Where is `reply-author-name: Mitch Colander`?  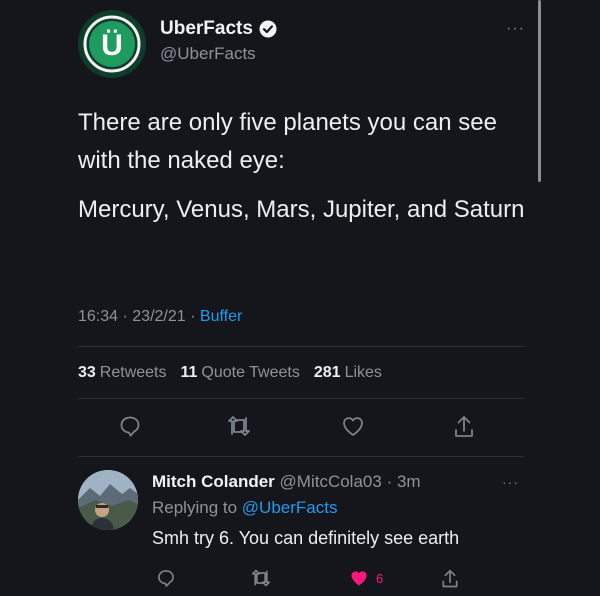
reply-author-name: Mitch Colander is located at coordinates (213, 481).